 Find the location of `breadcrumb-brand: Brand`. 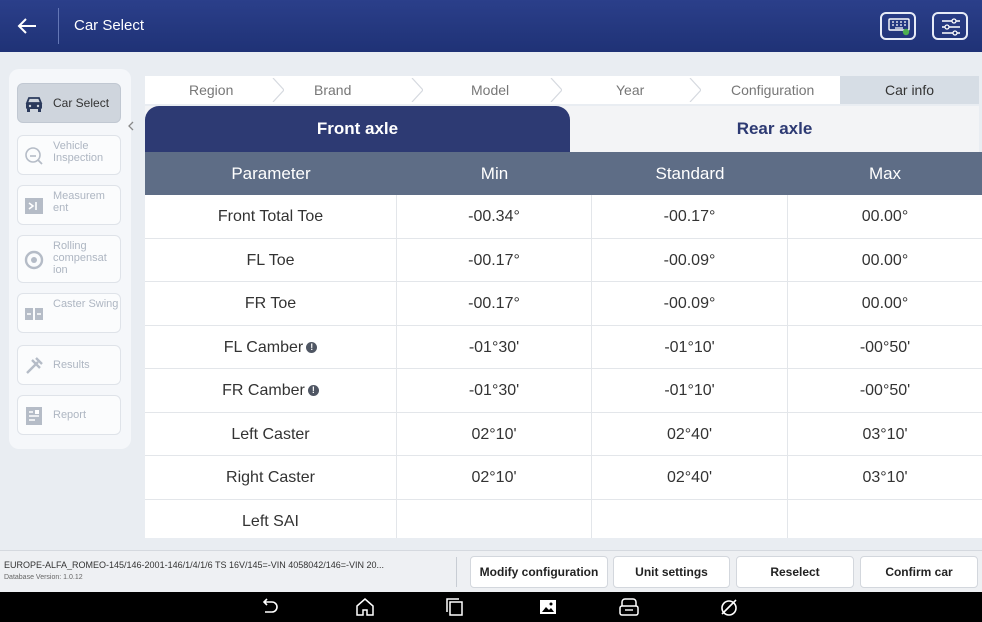

breadcrumb-brand: Brand is located at coordinates (354, 90).